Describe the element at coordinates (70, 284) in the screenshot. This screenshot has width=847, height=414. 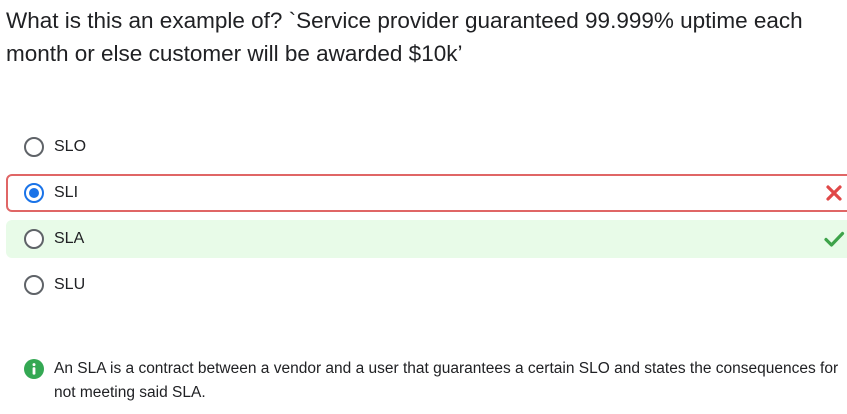
I see `option-label-slu: SLU` at that location.